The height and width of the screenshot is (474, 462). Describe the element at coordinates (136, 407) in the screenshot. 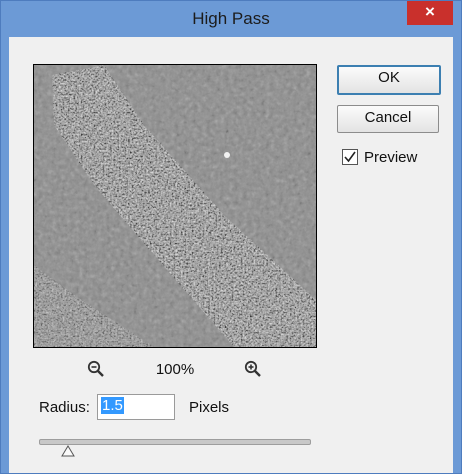

I see `radius-input: 1.5` at that location.